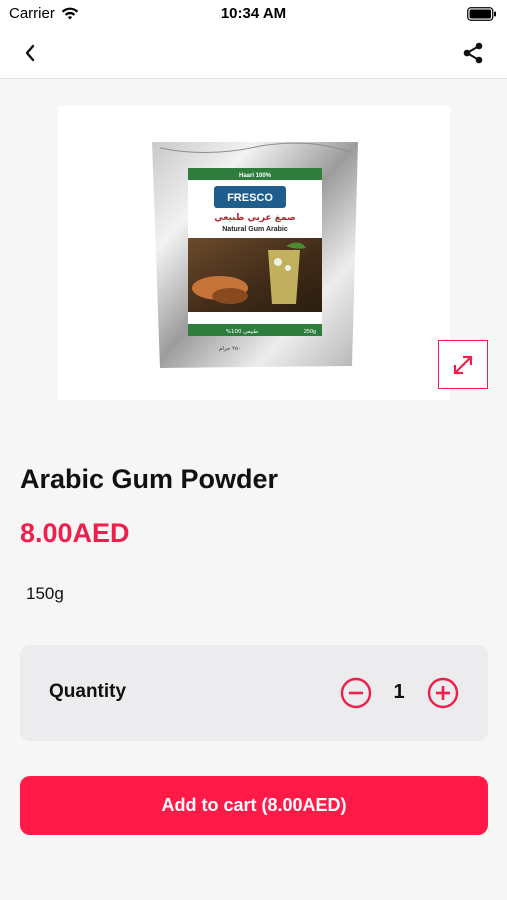  What do you see at coordinates (399, 692) in the screenshot?
I see `quantity-value: 1` at bounding box center [399, 692].